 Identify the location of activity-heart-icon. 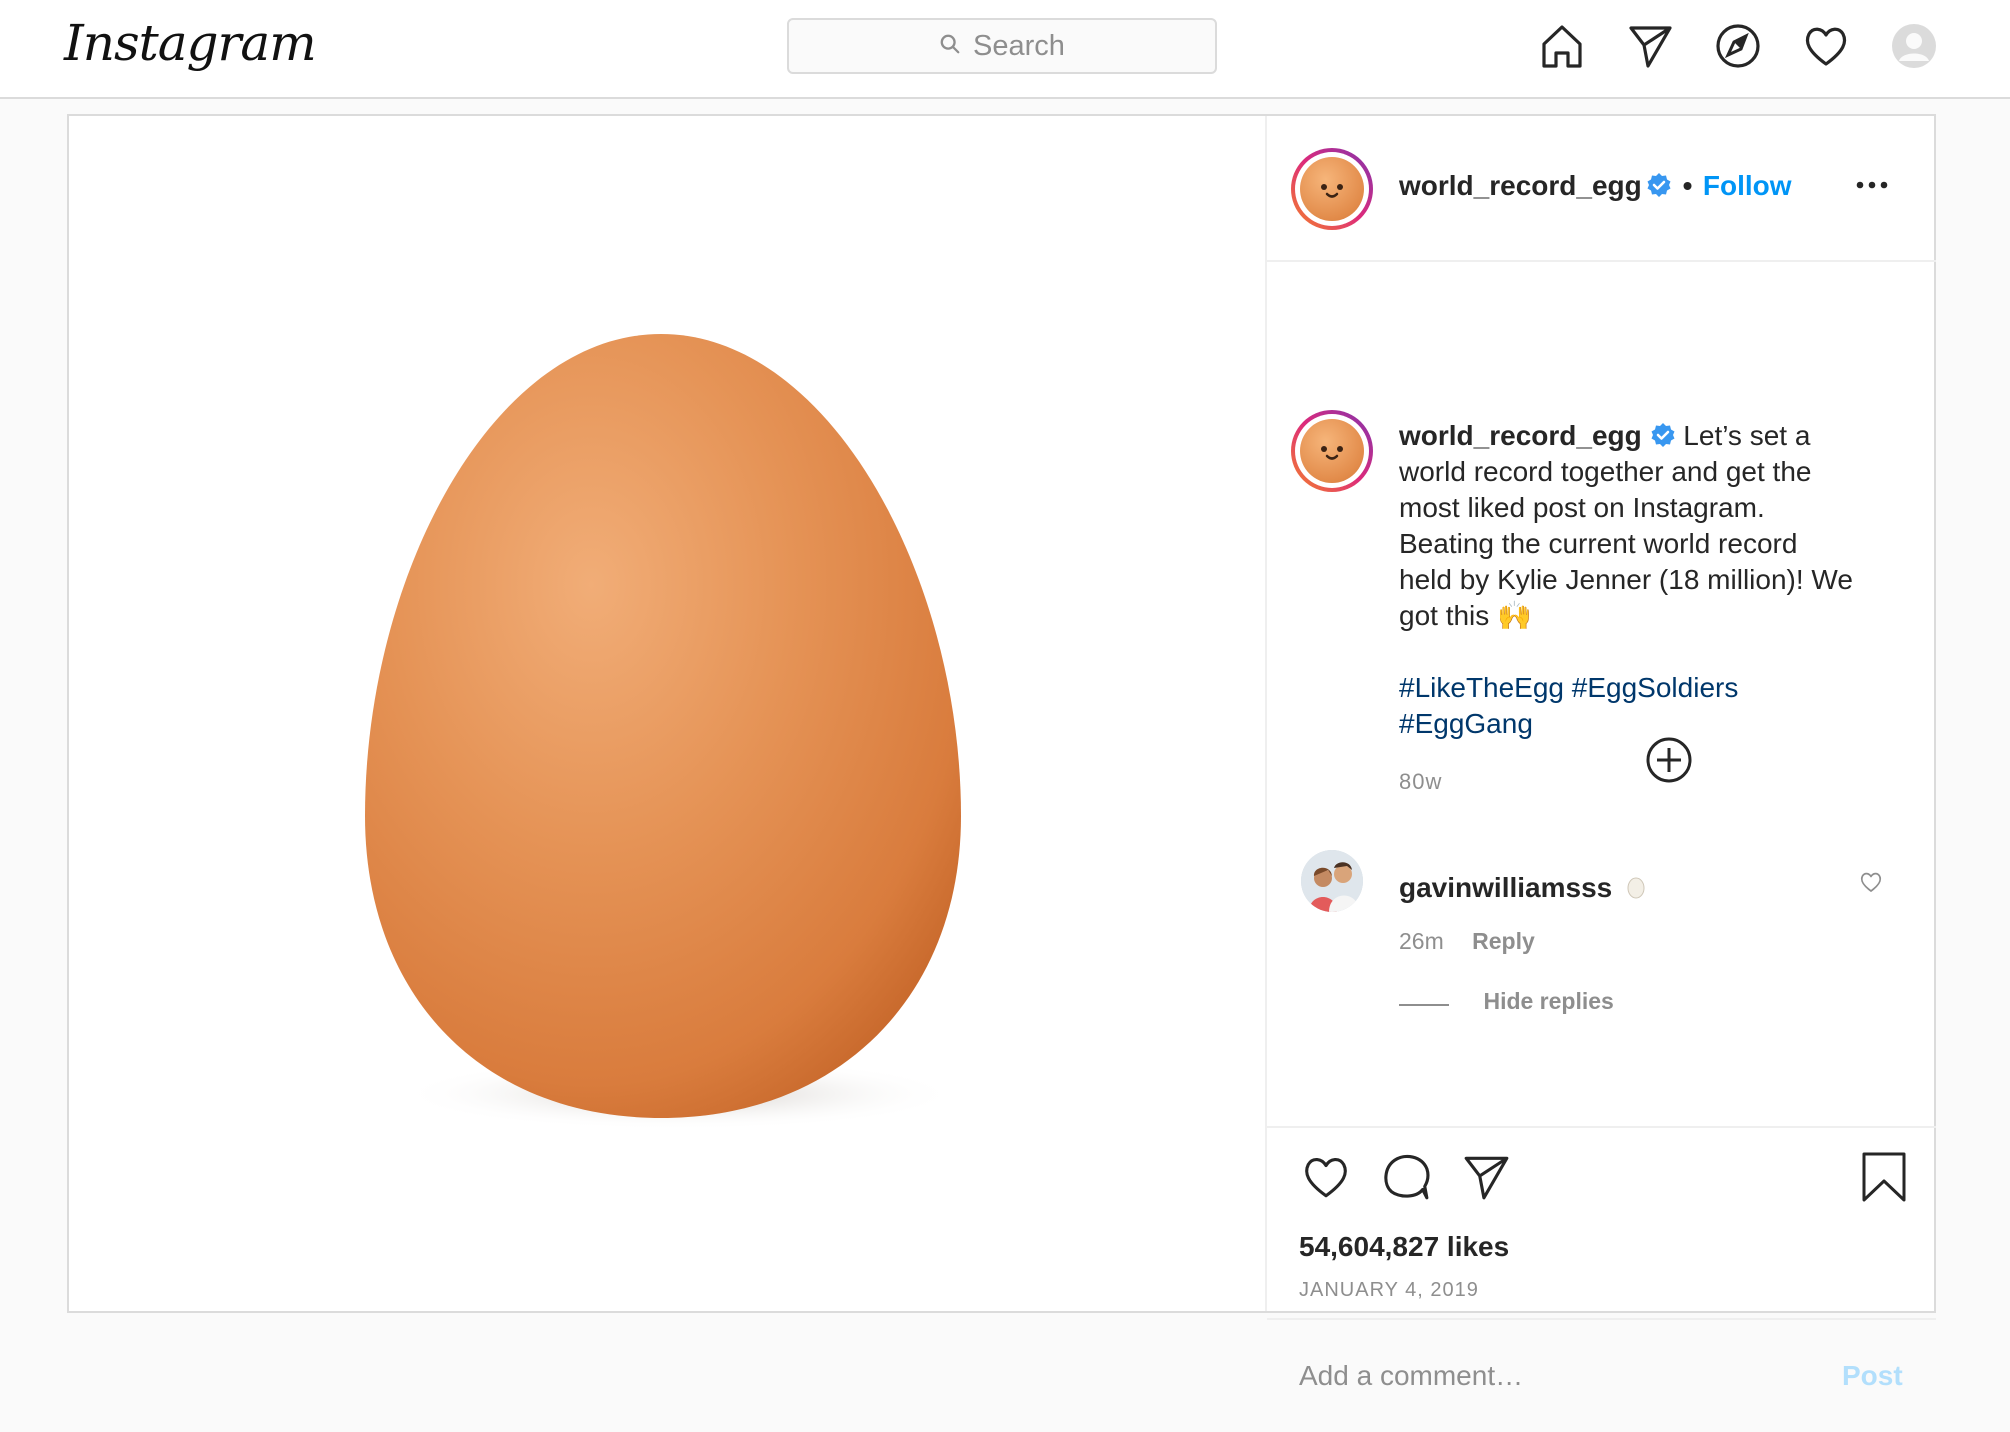
(1826, 46).